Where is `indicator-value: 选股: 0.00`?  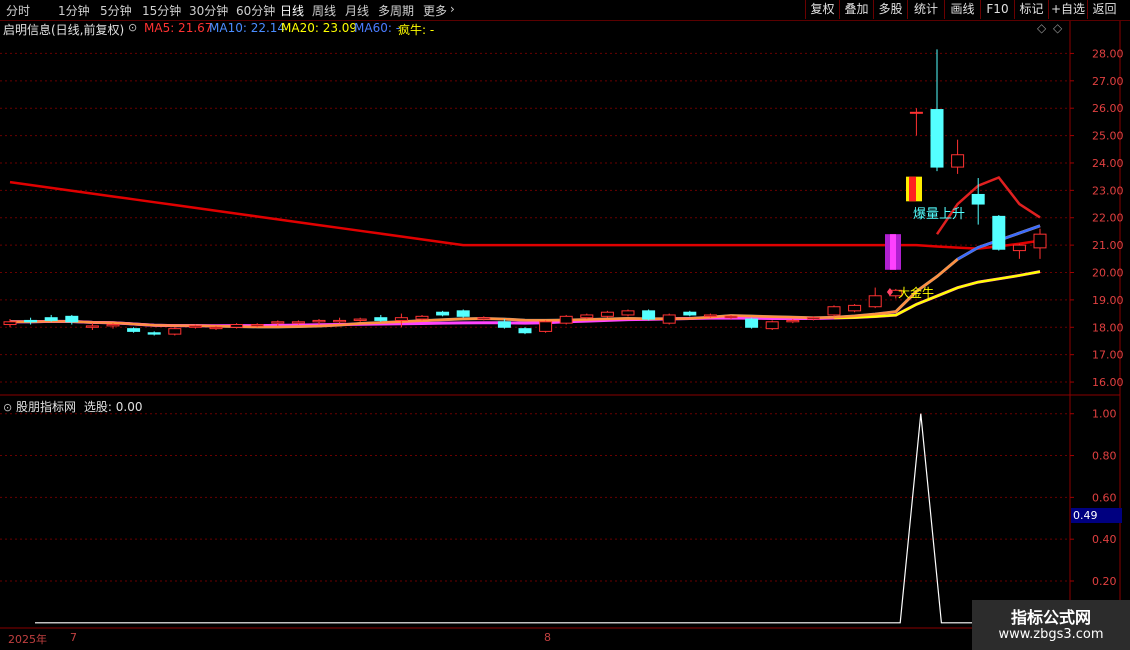 indicator-value: 选股: 0.00 is located at coordinates (113, 407).